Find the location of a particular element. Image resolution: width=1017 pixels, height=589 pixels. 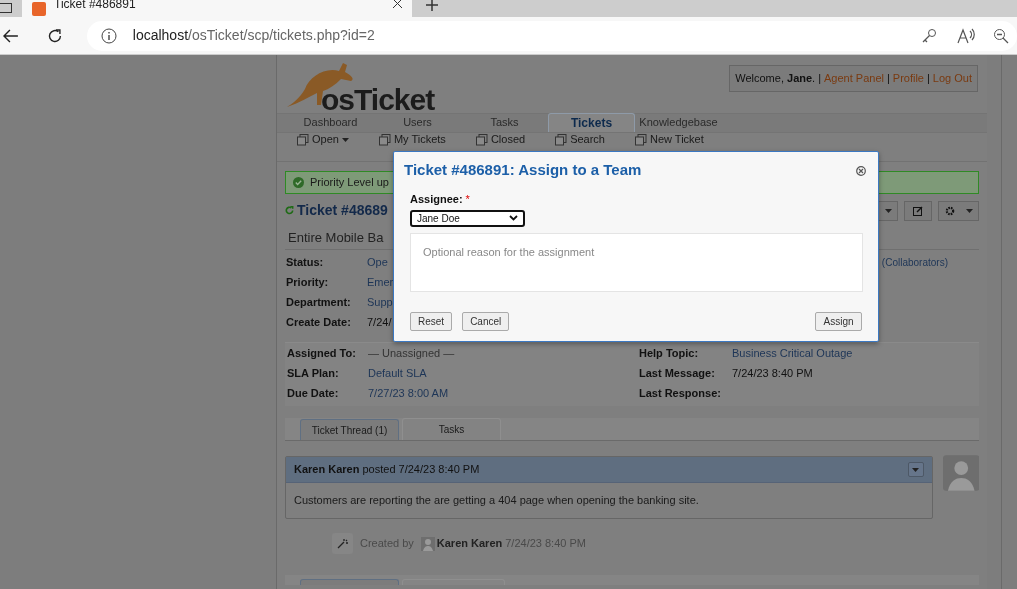

nav-tab: Tickets is located at coordinates (591, 122).